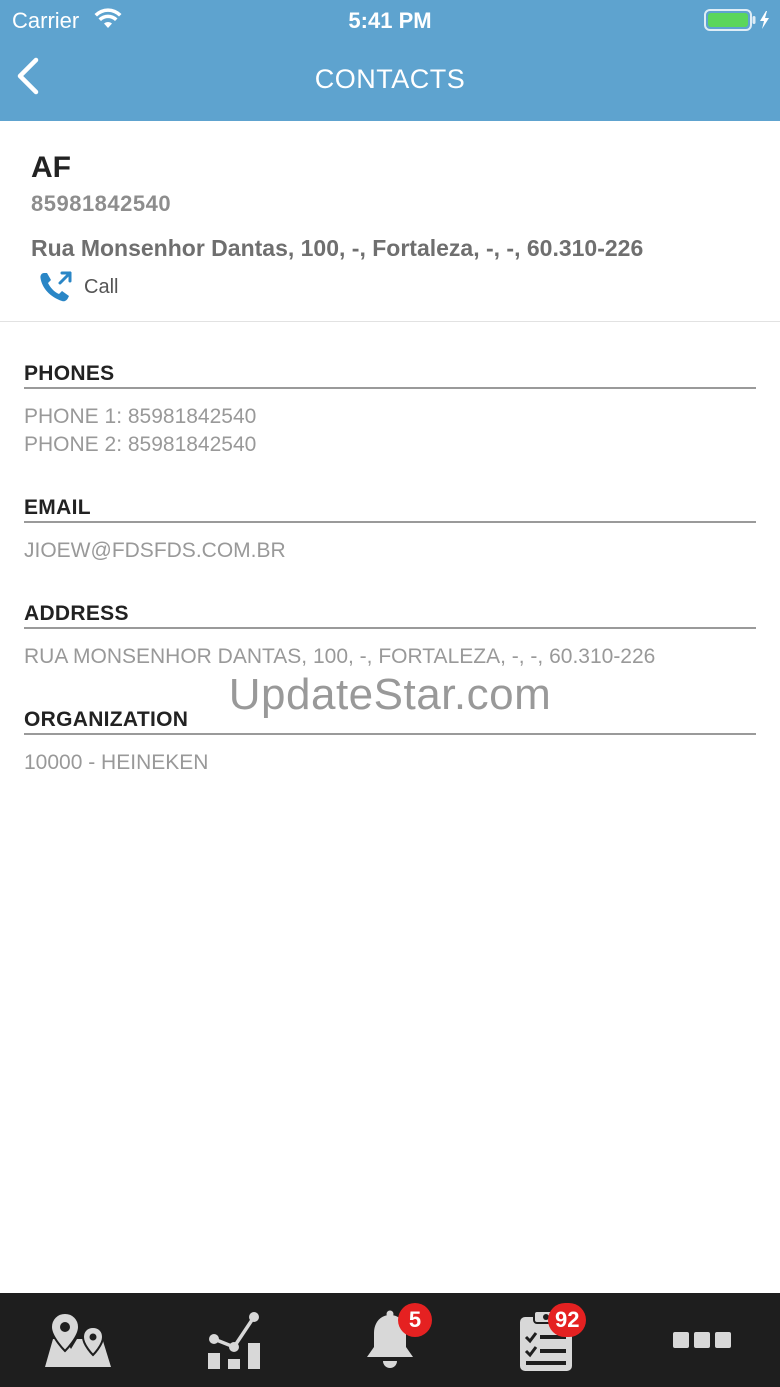 The image size is (780, 1387). What do you see at coordinates (567, 1320) in the screenshot?
I see `tasks-badge: 92` at bounding box center [567, 1320].